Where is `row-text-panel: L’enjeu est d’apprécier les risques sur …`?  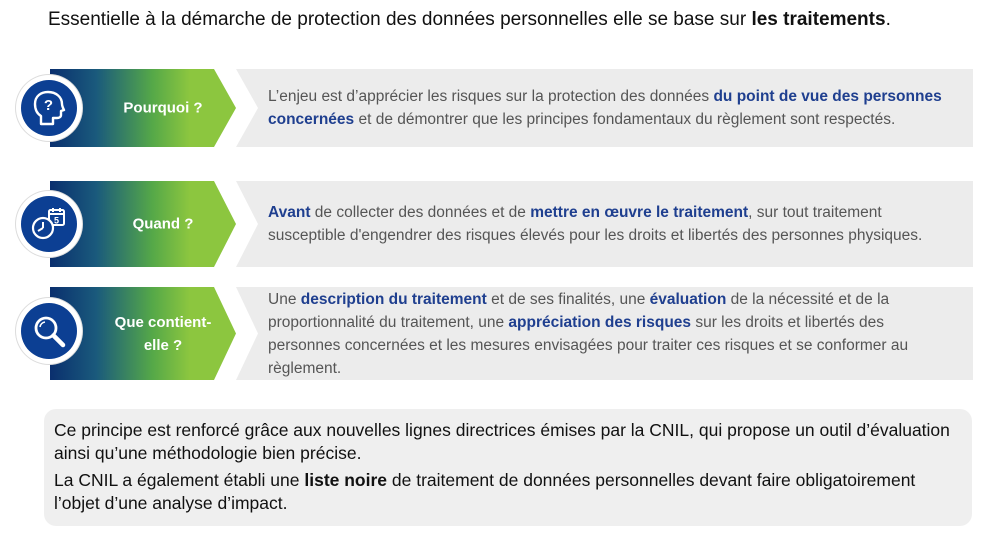 row-text-panel: L’enjeu est d’apprécier les risques sur … is located at coordinates (604, 108).